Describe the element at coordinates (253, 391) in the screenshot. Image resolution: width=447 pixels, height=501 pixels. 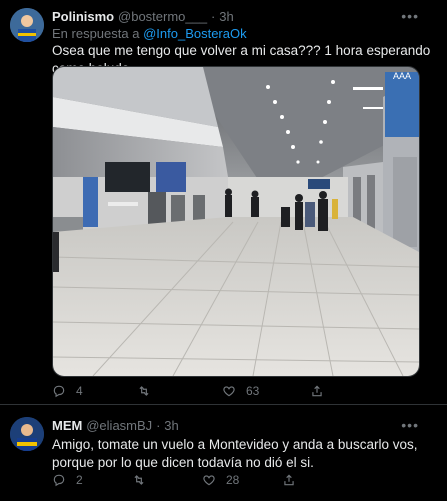
I see `like-count: 63` at that location.